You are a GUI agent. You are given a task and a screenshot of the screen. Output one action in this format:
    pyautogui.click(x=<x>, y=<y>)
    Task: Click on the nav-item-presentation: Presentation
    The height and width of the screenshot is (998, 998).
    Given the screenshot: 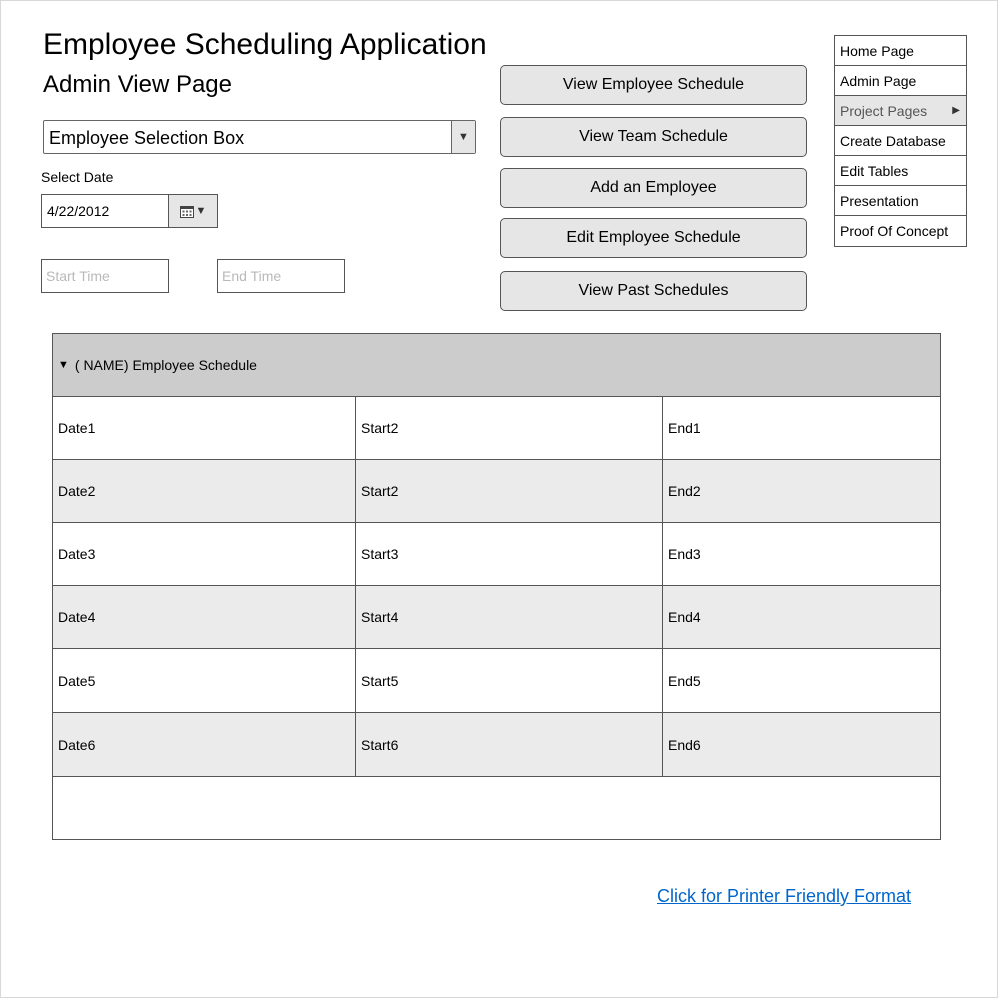 What is the action you would take?
    pyautogui.click(x=900, y=201)
    